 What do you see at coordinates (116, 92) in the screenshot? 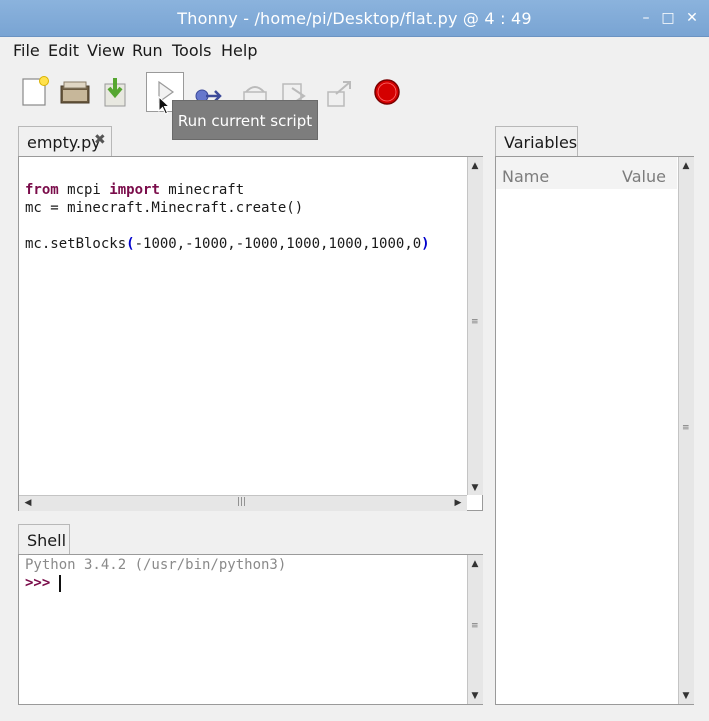
I see `save-icon` at bounding box center [116, 92].